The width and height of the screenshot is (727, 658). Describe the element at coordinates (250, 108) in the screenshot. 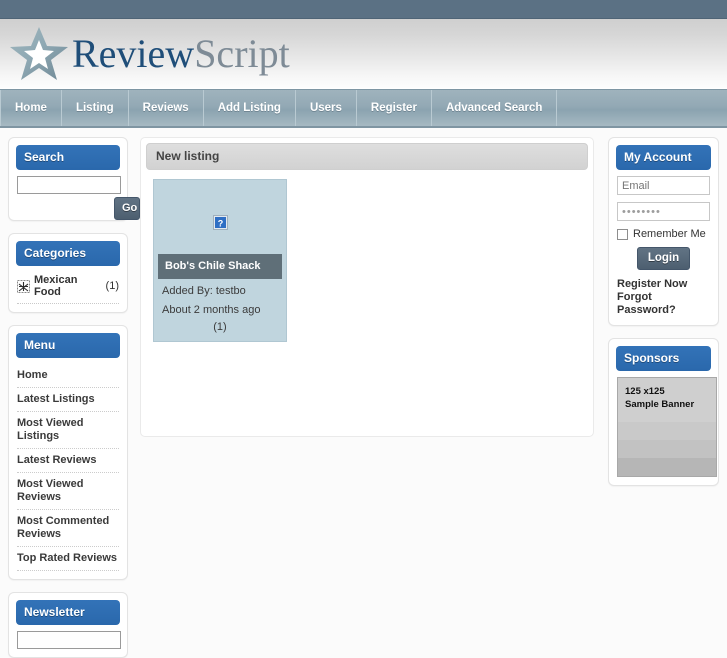

I see `nav-add-listing: Add Listing` at that location.